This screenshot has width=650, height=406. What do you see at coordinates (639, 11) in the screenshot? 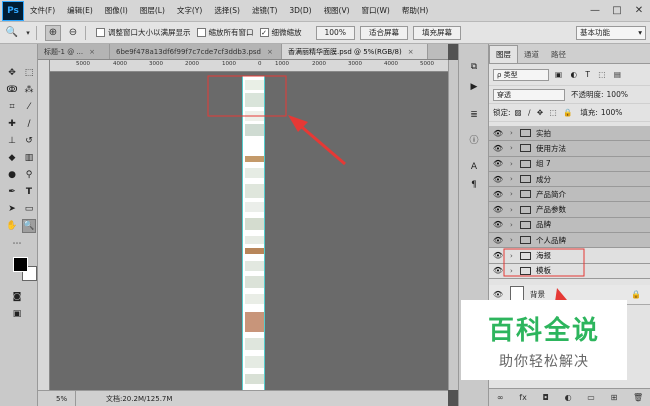
I see `close-button: ✕` at bounding box center [639, 11].